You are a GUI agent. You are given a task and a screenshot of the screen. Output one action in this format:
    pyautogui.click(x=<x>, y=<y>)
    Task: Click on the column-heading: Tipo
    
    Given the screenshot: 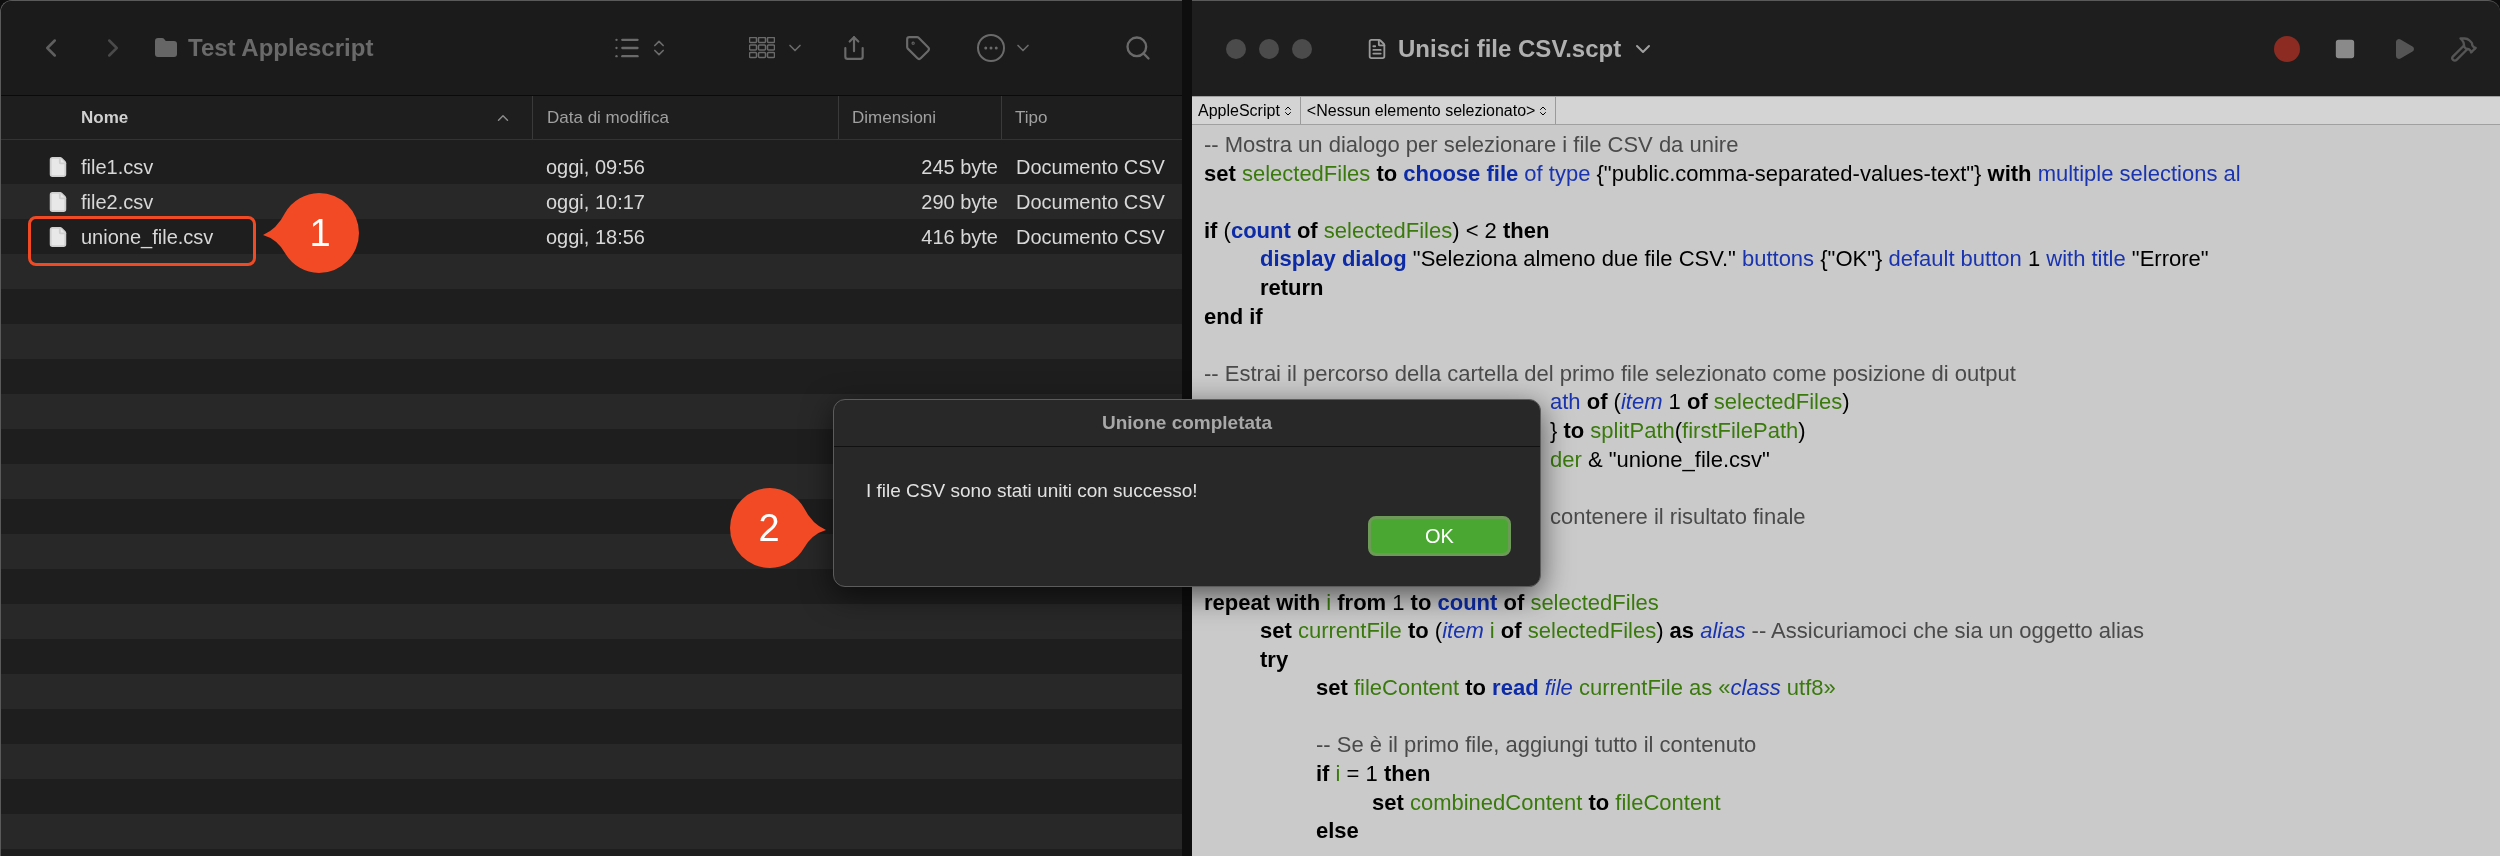 What is the action you would take?
    pyautogui.click(x=1031, y=117)
    